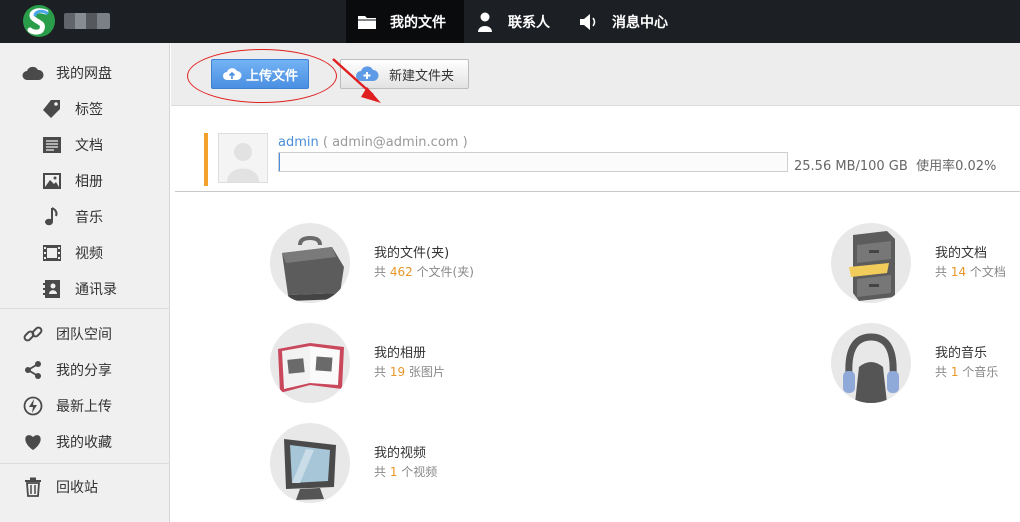 This screenshot has width=1020, height=522. Describe the element at coordinates (33, 487) in the screenshot. I see `trash-icon` at that location.